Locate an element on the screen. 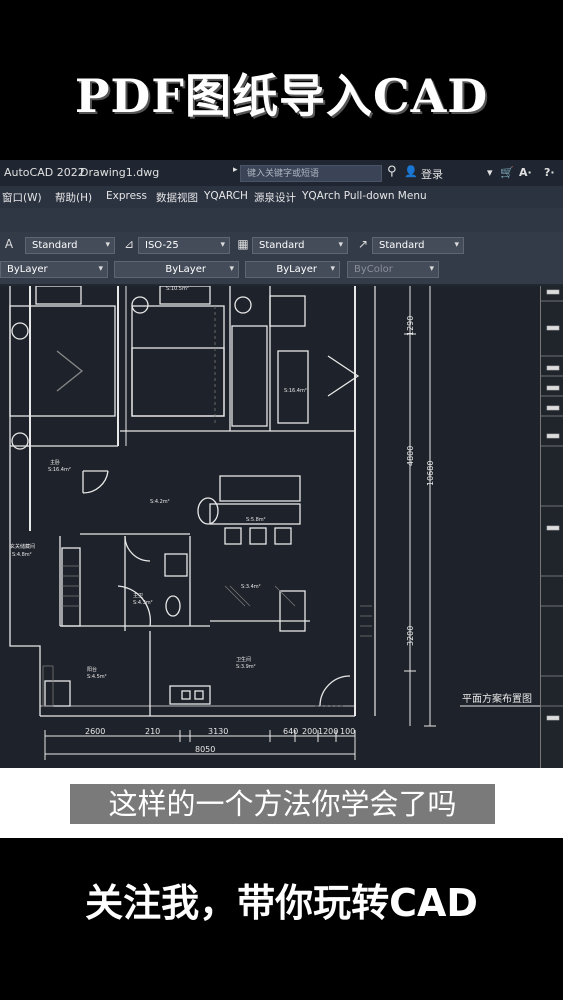 The image size is (563, 1000). help-icon: ?· is located at coordinates (549, 172).